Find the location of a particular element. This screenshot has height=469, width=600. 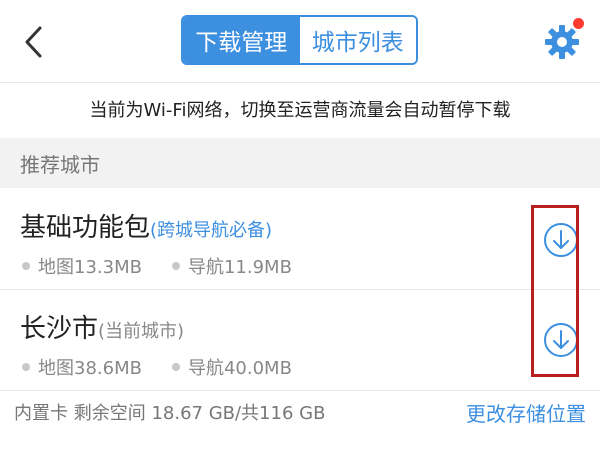

nav-size: 导航40.0MB is located at coordinates (239, 368).